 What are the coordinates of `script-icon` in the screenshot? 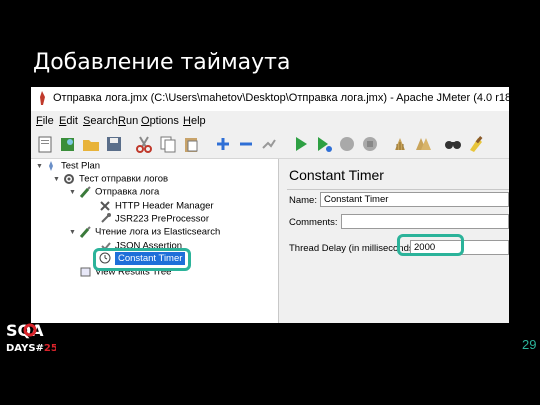 It's located at (106, 218).